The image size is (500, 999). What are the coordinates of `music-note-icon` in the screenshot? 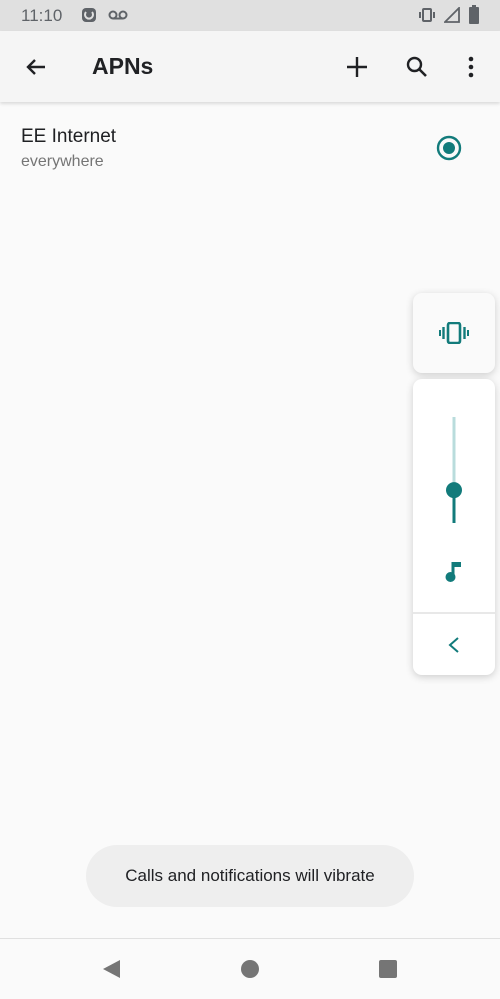 It's located at (454, 572).